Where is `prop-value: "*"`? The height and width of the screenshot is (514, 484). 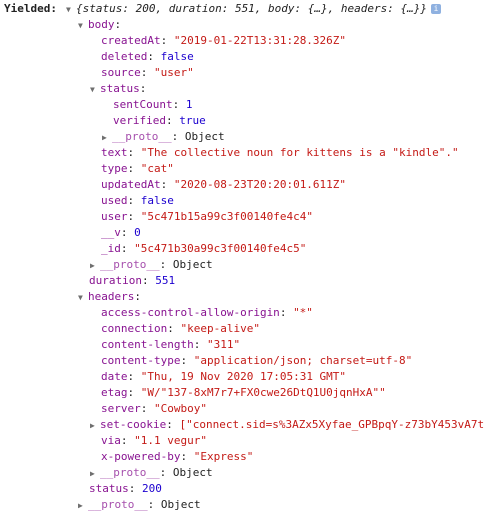
prop-value: "*" is located at coordinates (303, 312).